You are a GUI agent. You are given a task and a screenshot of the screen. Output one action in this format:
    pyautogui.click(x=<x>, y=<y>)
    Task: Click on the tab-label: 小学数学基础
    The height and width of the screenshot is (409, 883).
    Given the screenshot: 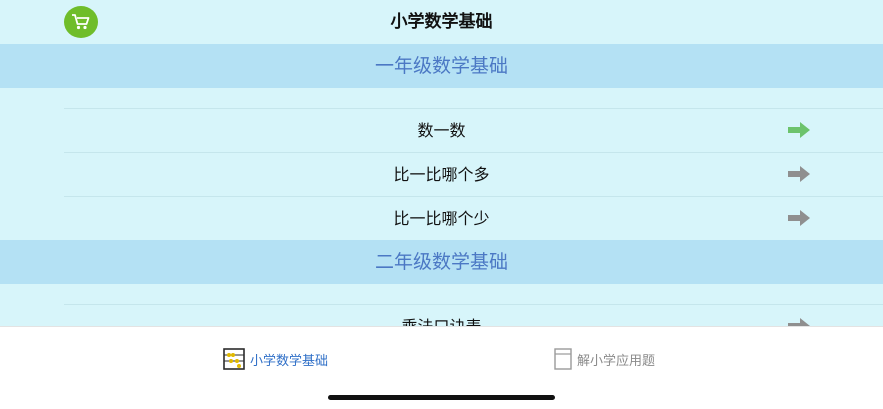 What is the action you would take?
    pyautogui.click(x=289, y=361)
    